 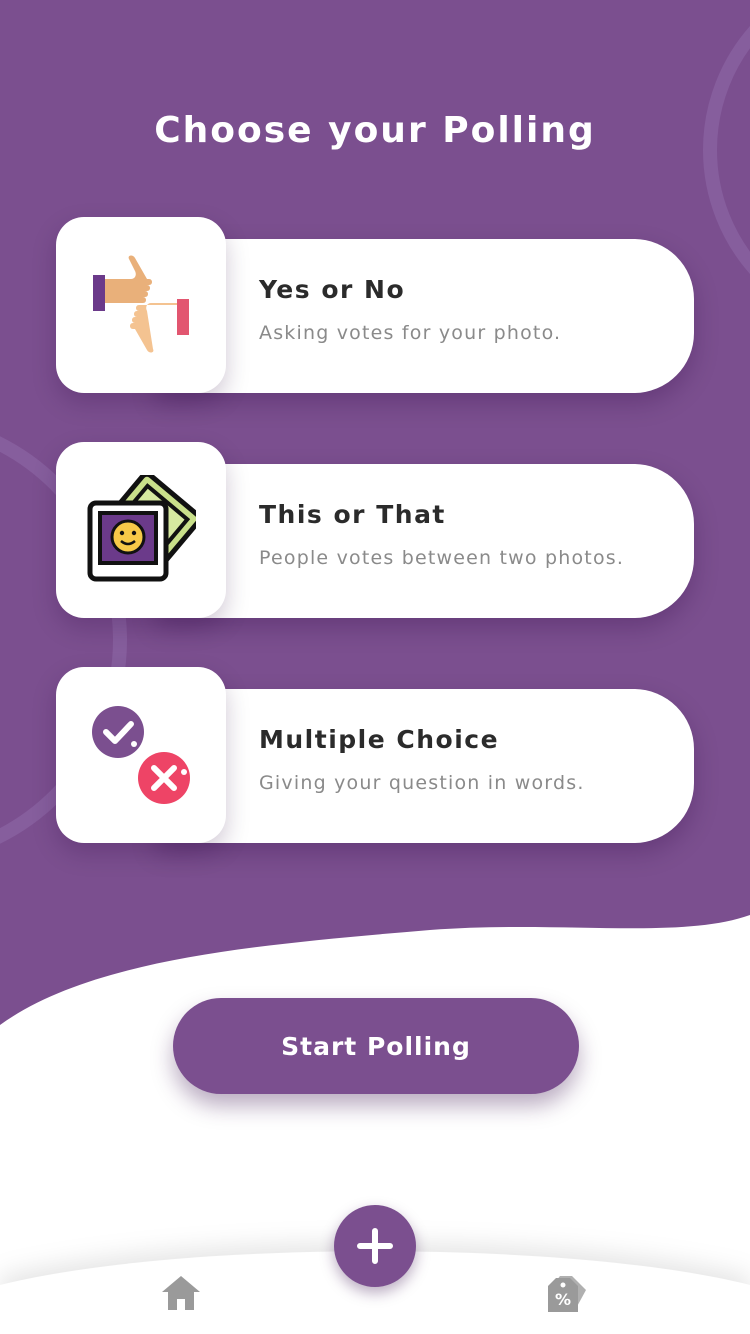 I want to click on option-subtitle: Giving your question in words., so click(x=422, y=783).